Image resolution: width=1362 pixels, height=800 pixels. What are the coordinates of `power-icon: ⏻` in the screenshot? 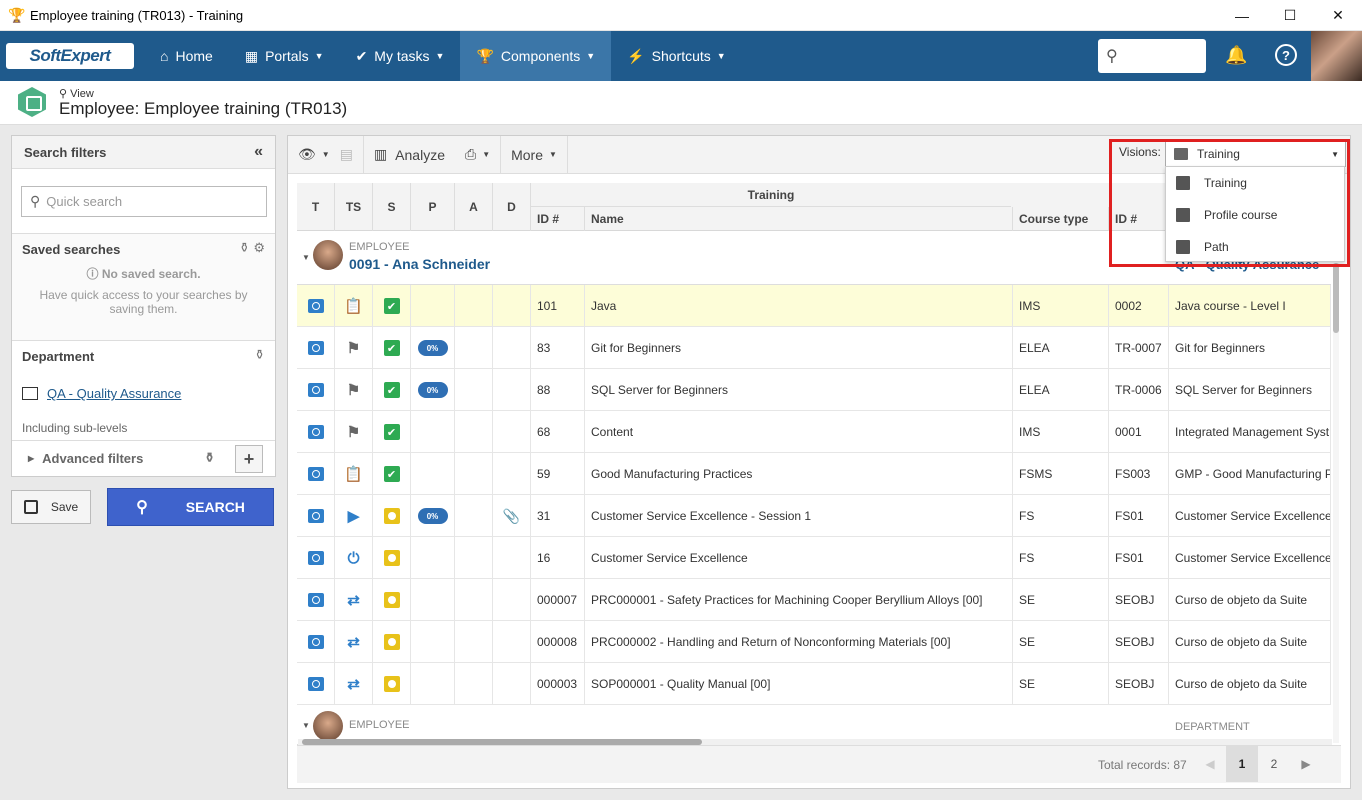 It's located at (353, 558).